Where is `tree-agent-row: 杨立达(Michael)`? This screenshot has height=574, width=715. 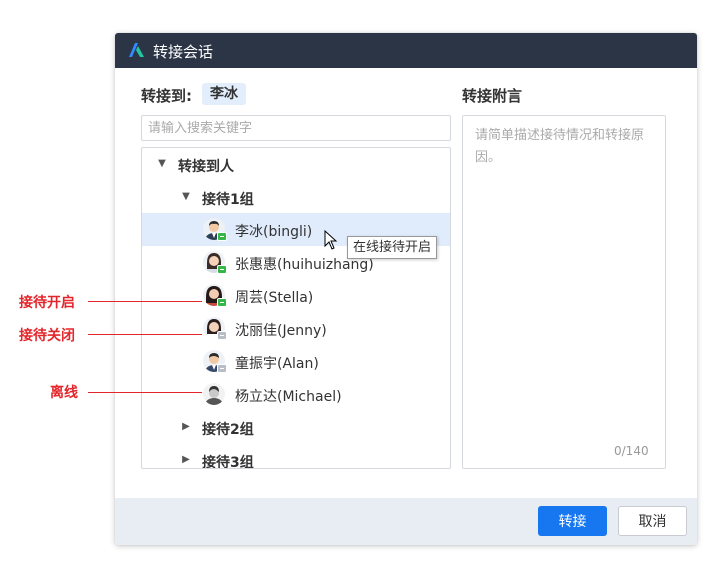
tree-agent-row: 杨立达(Michael) is located at coordinates (296, 394).